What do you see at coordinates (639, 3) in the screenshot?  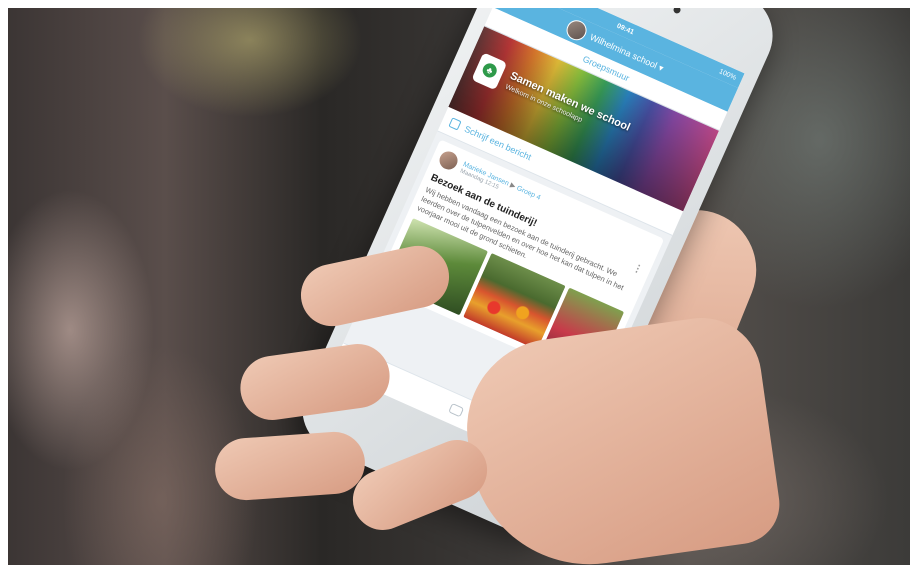 I see `earpiece-speaker` at bounding box center [639, 3].